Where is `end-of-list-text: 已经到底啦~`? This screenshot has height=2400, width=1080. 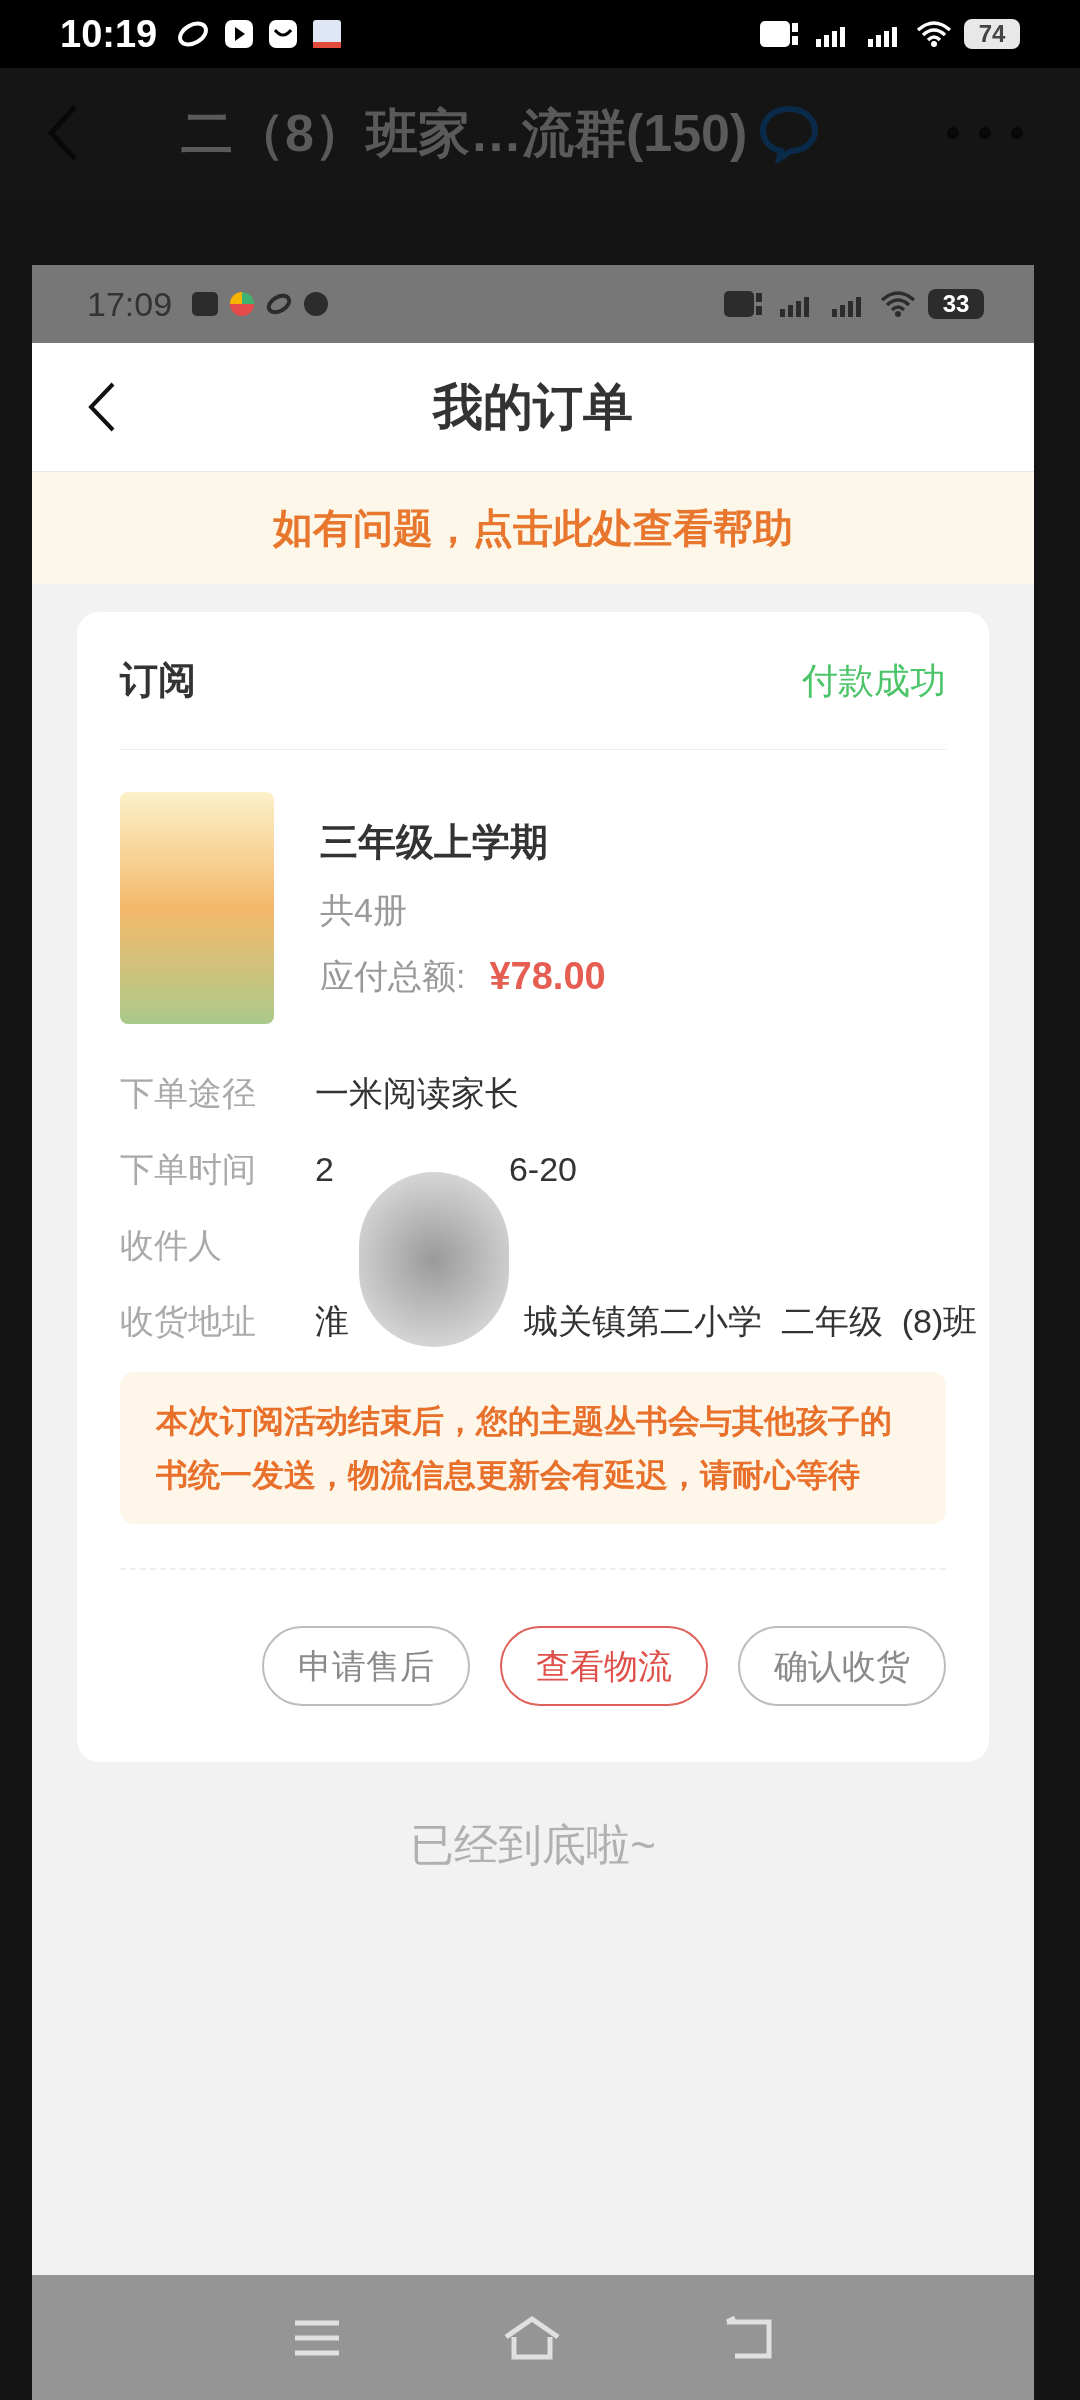
end-of-list-text: 已经到底啦~ is located at coordinates (533, 1845).